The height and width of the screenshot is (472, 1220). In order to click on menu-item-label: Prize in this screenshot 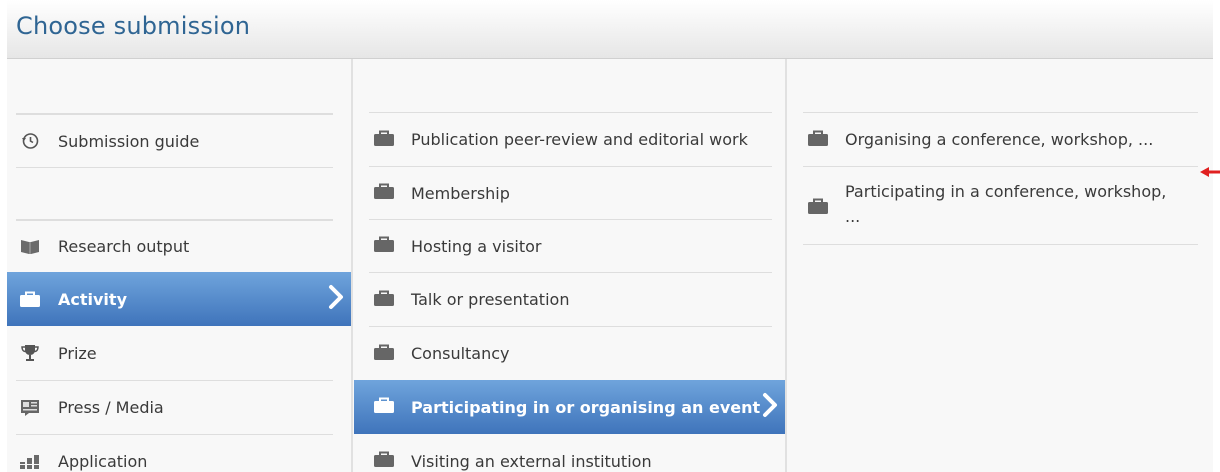, I will do `click(77, 353)`.